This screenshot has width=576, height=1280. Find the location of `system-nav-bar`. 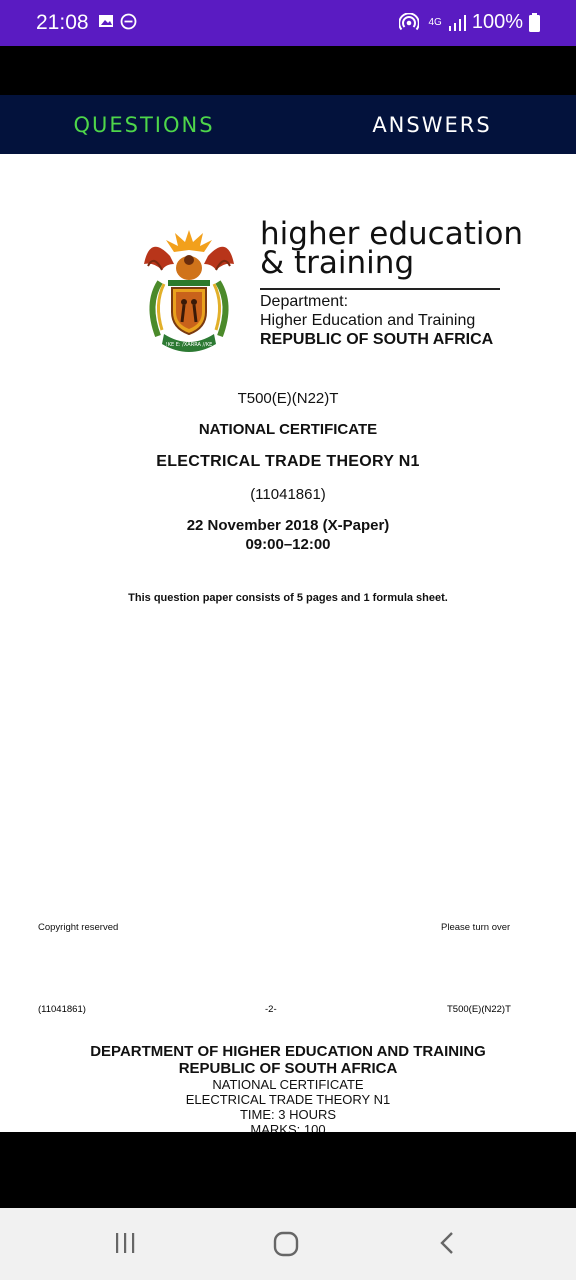

system-nav-bar is located at coordinates (288, 1244).